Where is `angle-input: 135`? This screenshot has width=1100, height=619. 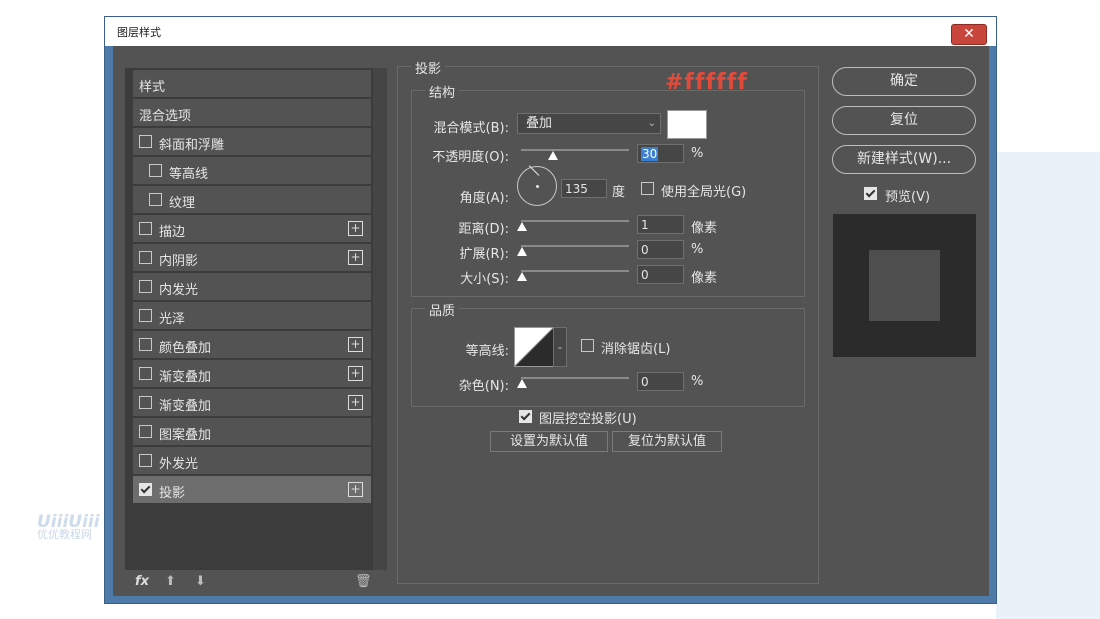
angle-input: 135 is located at coordinates (584, 188).